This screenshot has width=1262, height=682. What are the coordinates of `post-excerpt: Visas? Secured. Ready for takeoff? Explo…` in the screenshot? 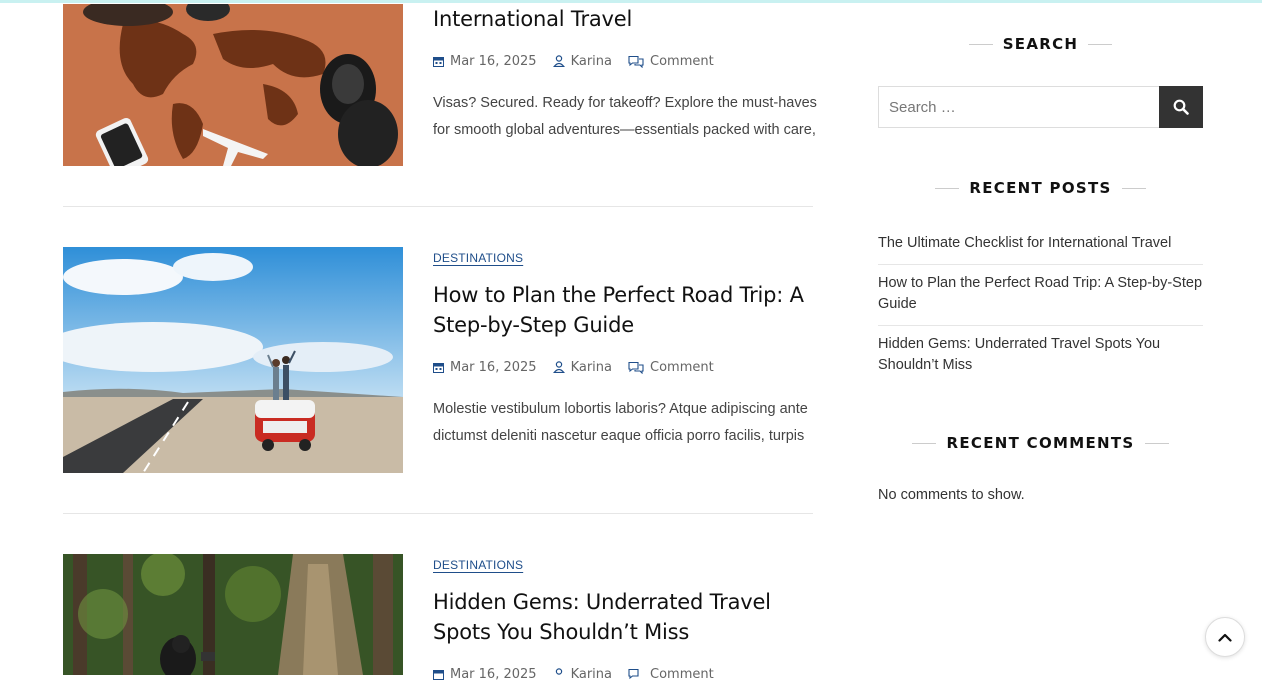 It's located at (625, 116).